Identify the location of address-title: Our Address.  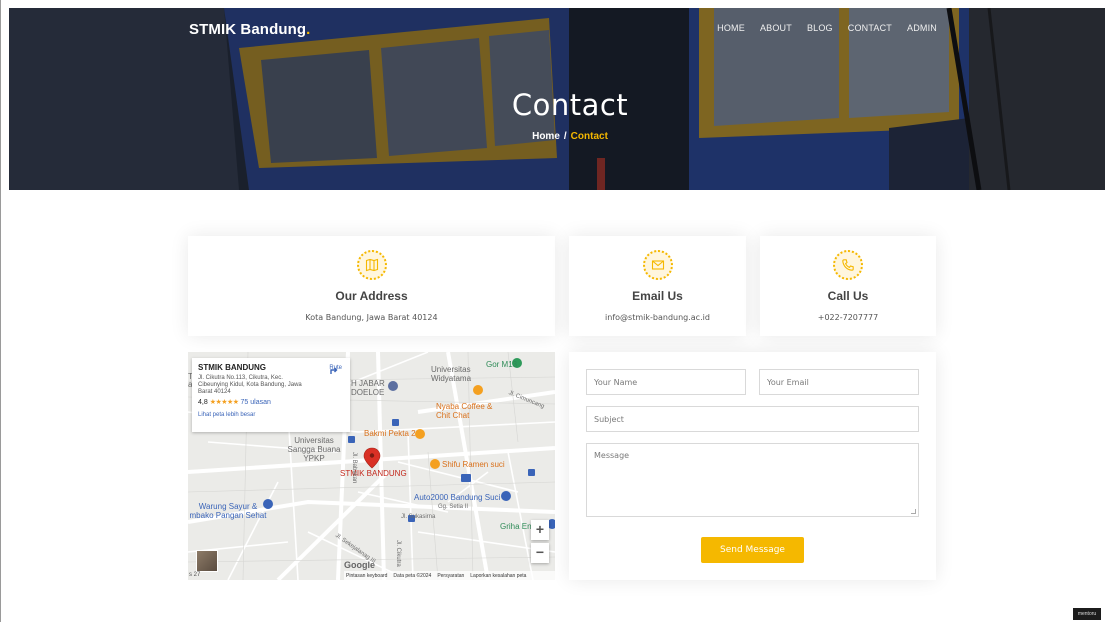
(371, 296).